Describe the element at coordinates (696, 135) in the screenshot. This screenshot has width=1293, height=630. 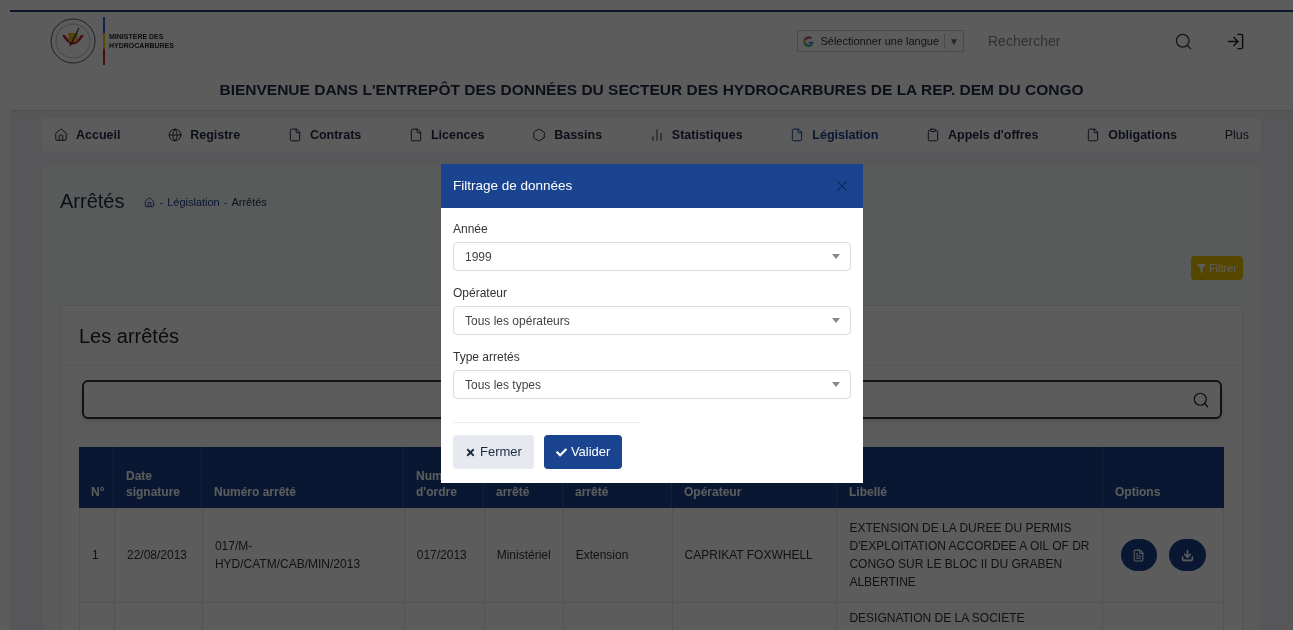
I see `nav-link: Statistiques` at that location.